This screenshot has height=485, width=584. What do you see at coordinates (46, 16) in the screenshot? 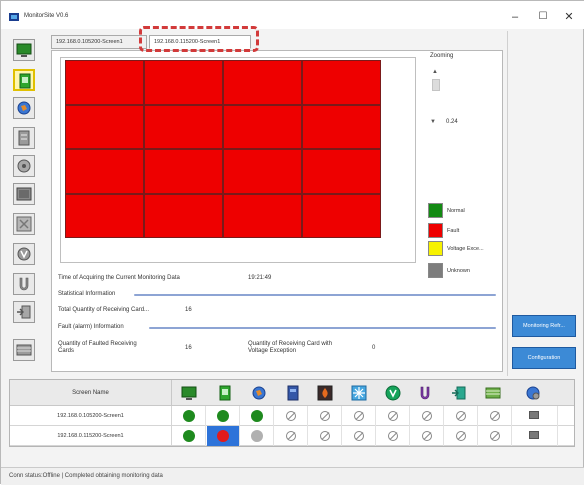
I see `window-title: MonitorSite V0.6` at bounding box center [46, 16].